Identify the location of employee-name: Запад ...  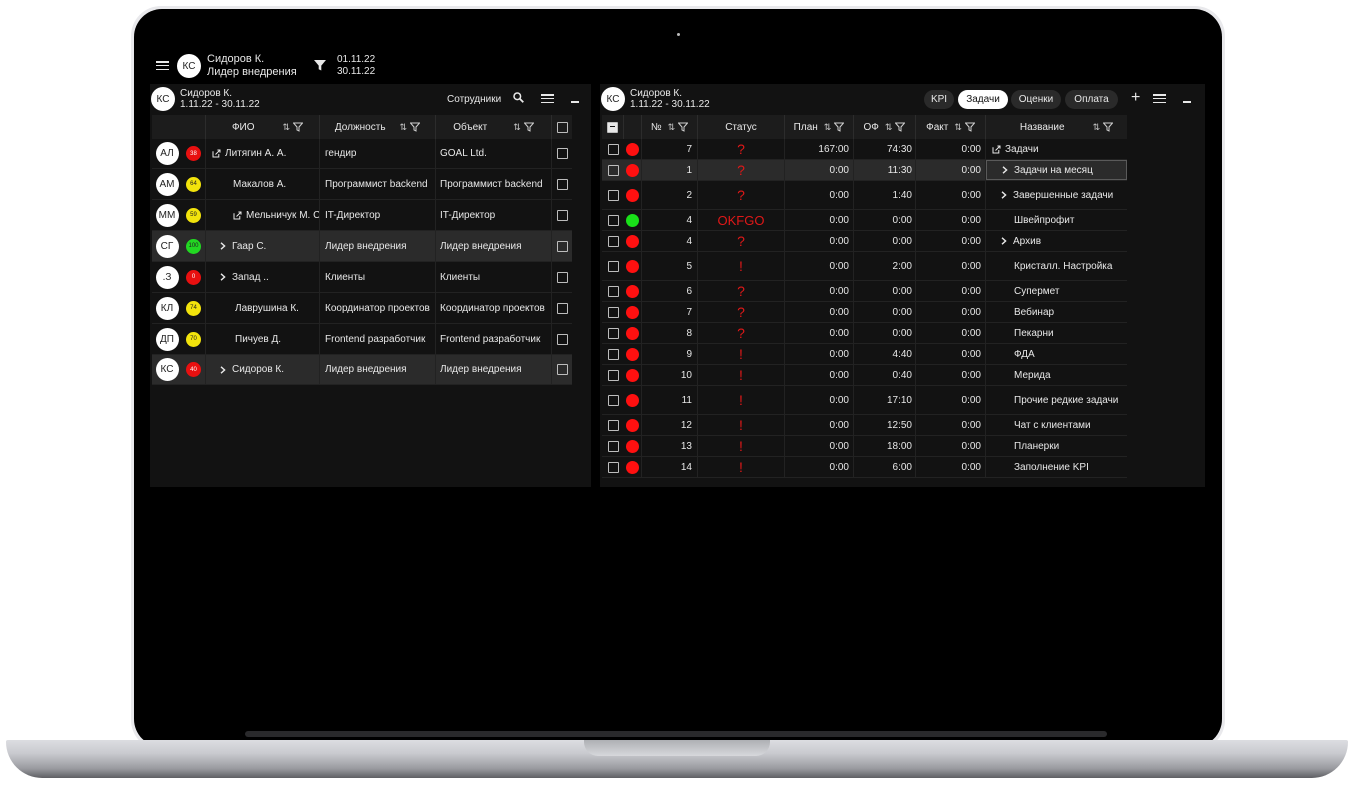
(250, 277).